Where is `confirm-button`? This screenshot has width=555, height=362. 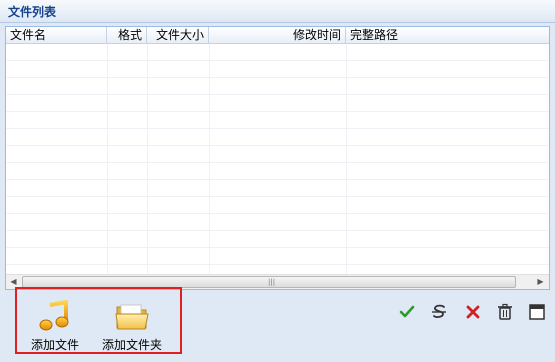
confirm-button is located at coordinates (407, 312).